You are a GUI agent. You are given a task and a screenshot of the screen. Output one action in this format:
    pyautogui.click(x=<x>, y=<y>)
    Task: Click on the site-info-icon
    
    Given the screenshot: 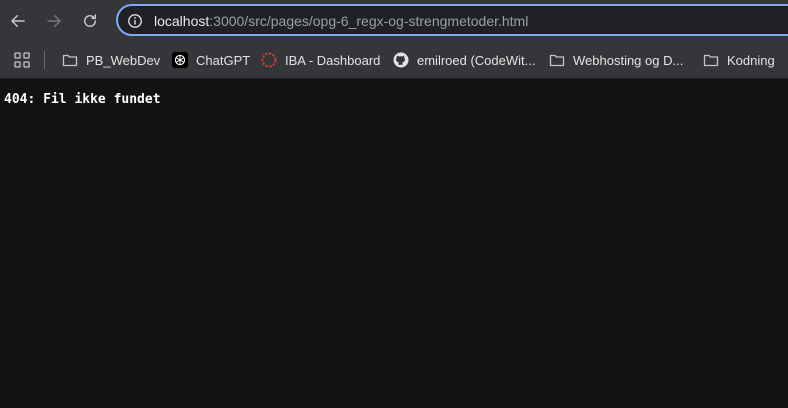 What is the action you would take?
    pyautogui.click(x=135, y=21)
    